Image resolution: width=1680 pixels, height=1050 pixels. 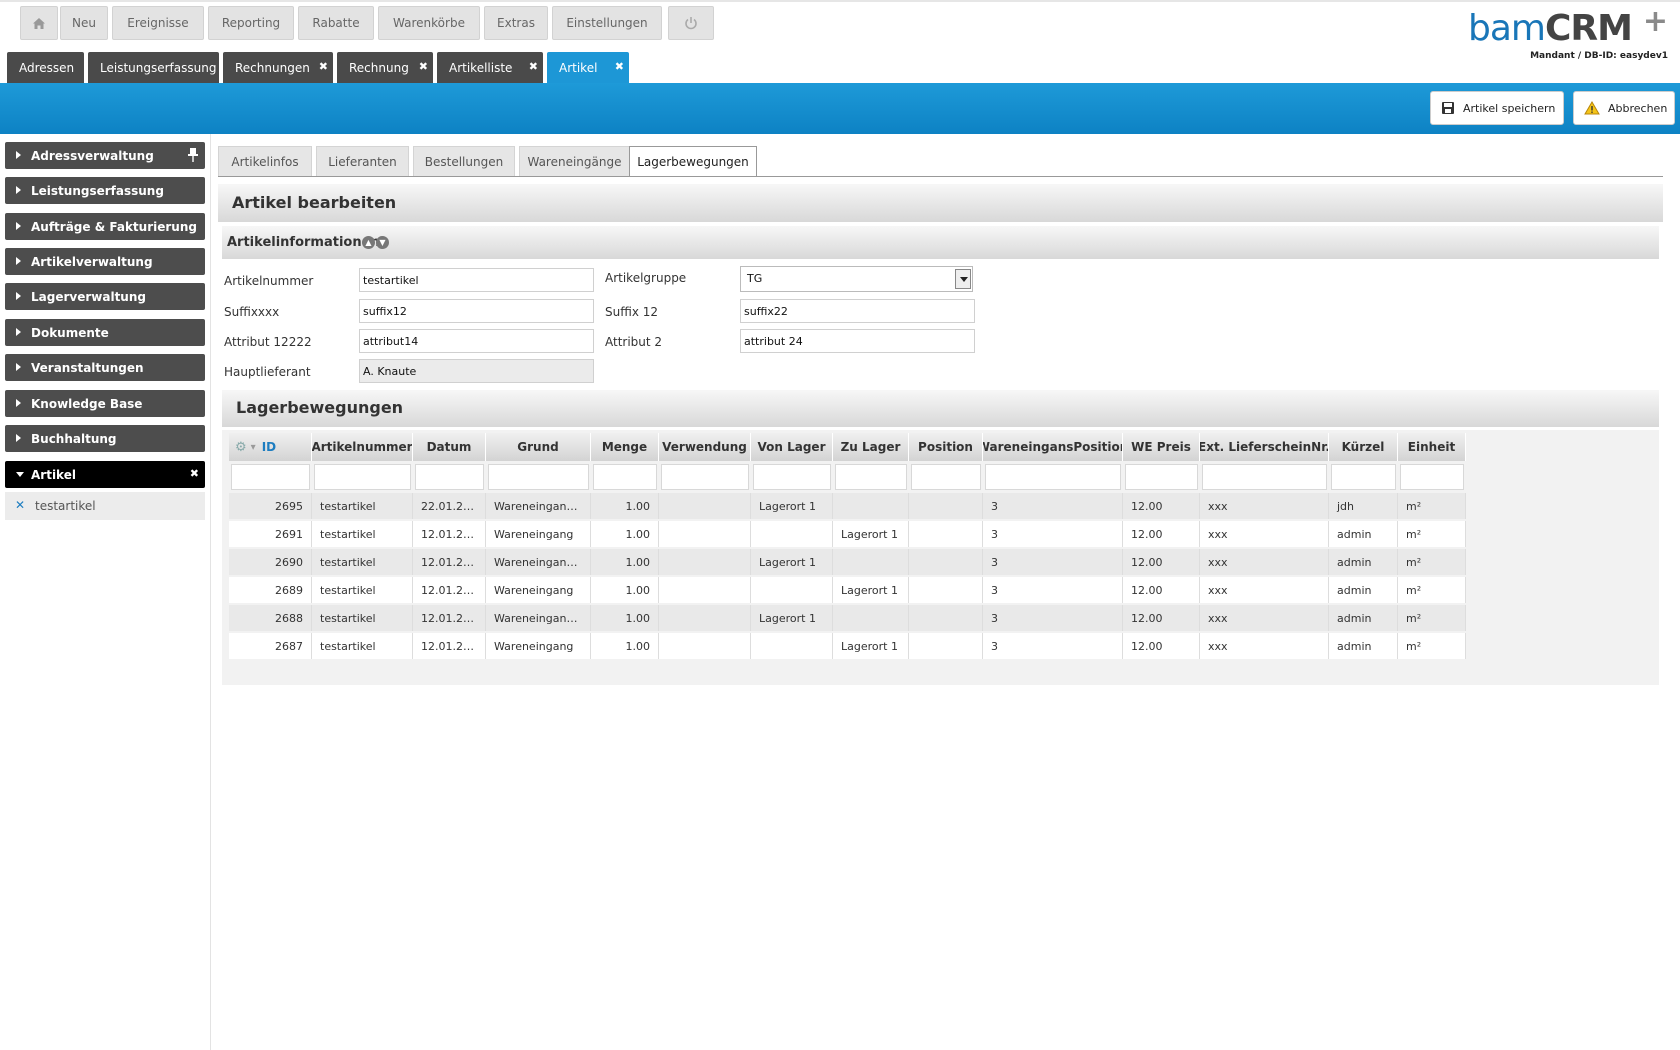 What do you see at coordinates (691, 23) in the screenshot?
I see `logout-button` at bounding box center [691, 23].